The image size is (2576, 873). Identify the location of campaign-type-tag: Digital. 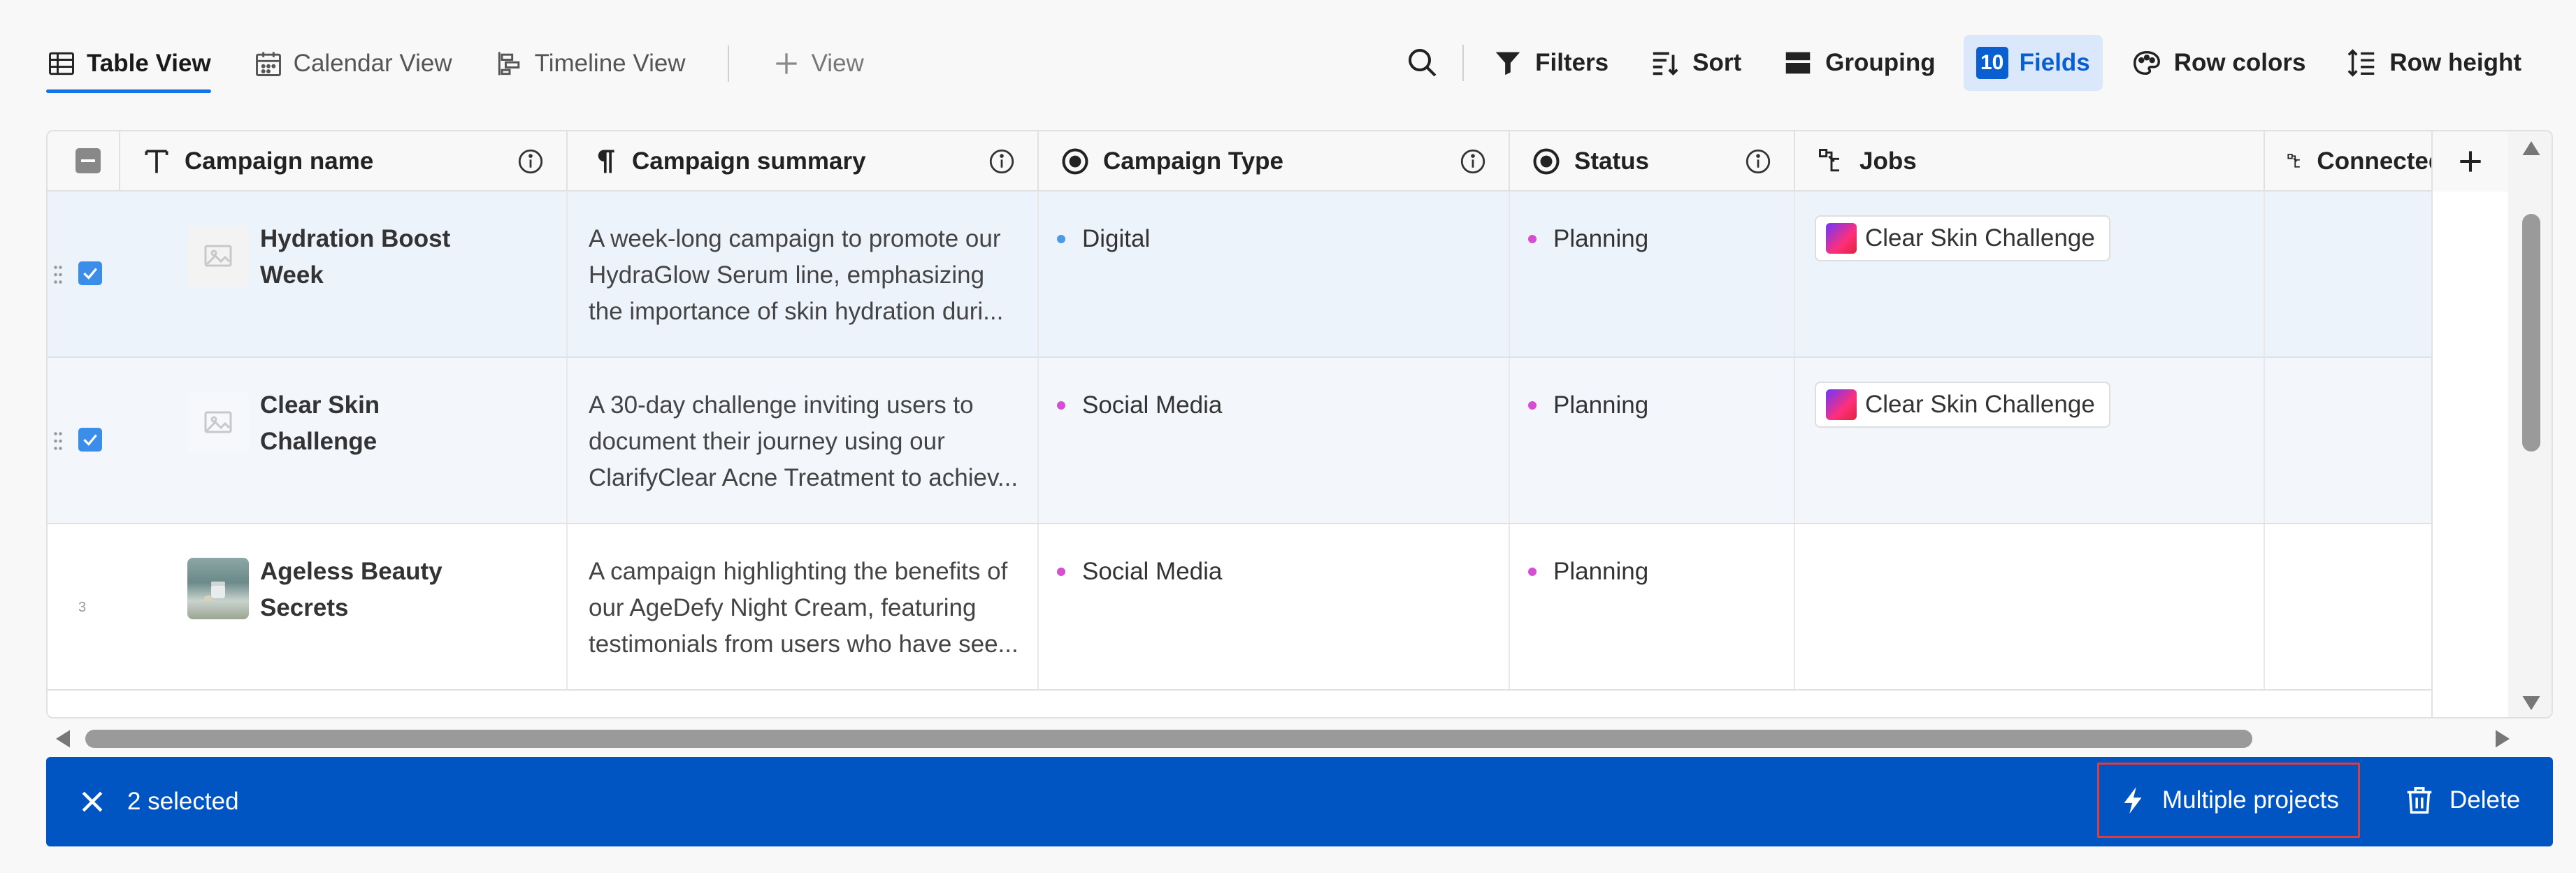
(1103, 239).